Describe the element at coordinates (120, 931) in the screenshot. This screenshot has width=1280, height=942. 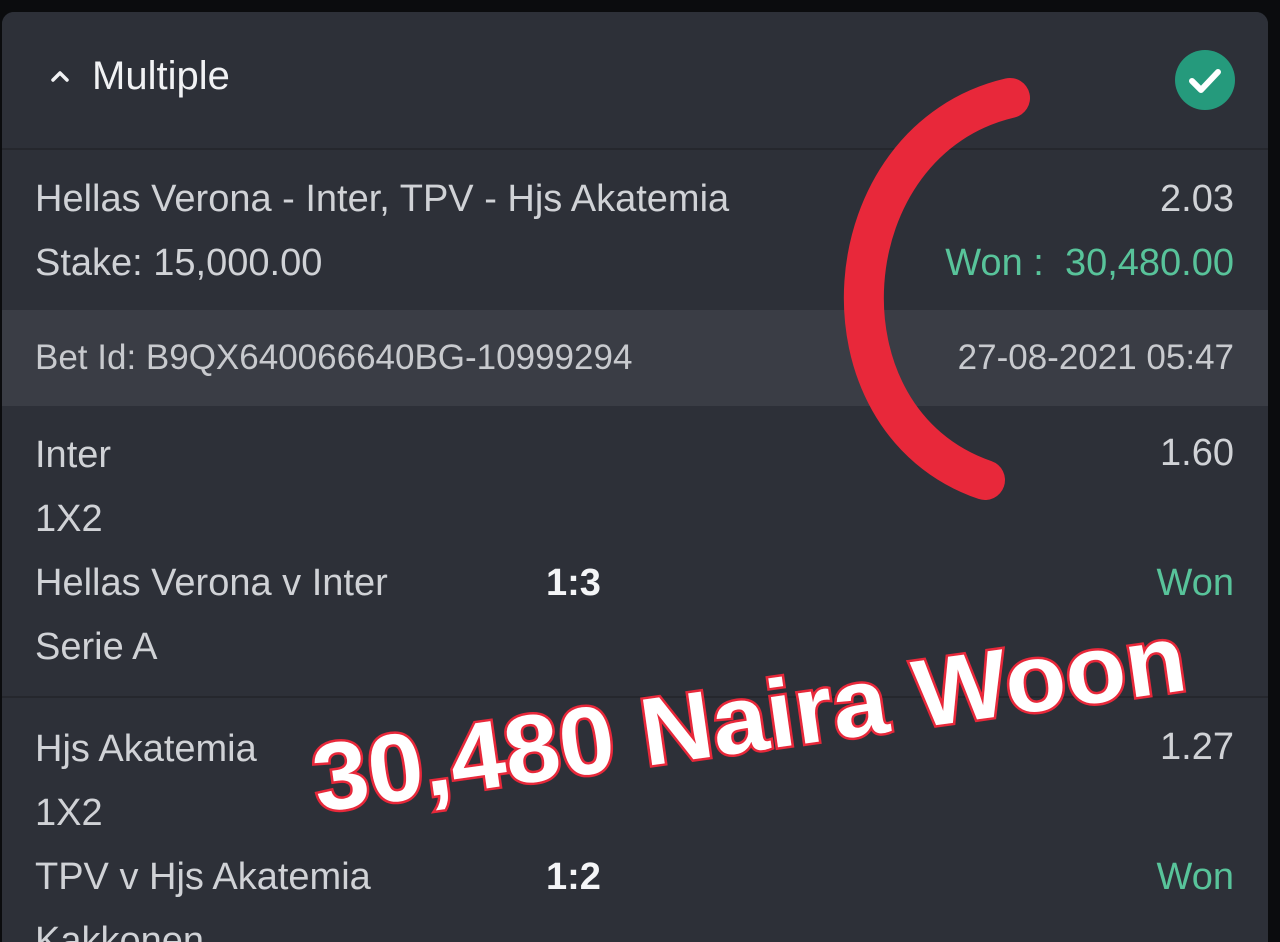
I see `selection-league: Kakkonen` at that location.